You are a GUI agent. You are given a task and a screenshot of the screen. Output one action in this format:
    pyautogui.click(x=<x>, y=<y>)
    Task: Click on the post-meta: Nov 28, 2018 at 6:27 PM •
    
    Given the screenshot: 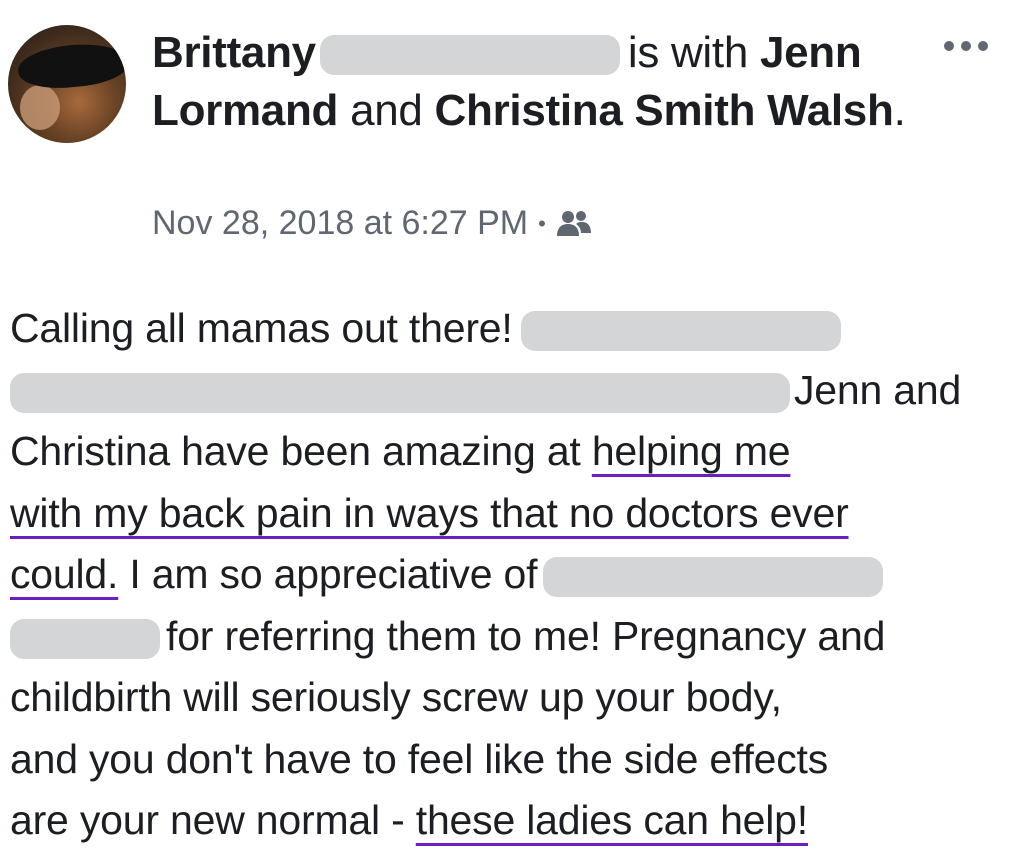 What is the action you would take?
    pyautogui.click(x=372, y=223)
    